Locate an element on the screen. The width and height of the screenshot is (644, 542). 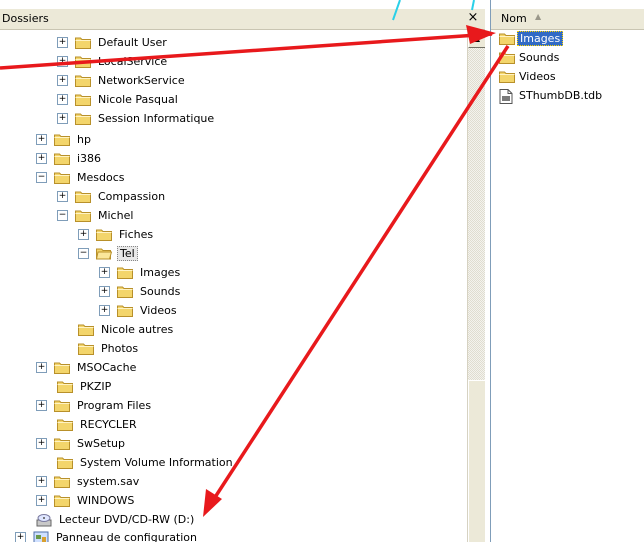
tree-item-pkzip: PKZIP is located at coordinates (85, 386).